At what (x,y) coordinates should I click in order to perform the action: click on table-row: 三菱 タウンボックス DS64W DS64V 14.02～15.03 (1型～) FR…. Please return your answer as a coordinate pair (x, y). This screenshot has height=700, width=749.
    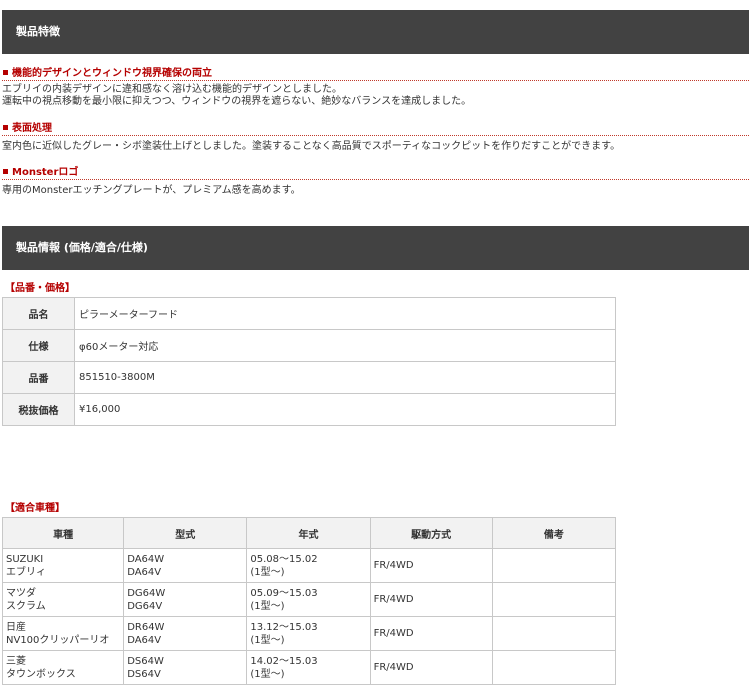
    Looking at the image, I should click on (309, 667).